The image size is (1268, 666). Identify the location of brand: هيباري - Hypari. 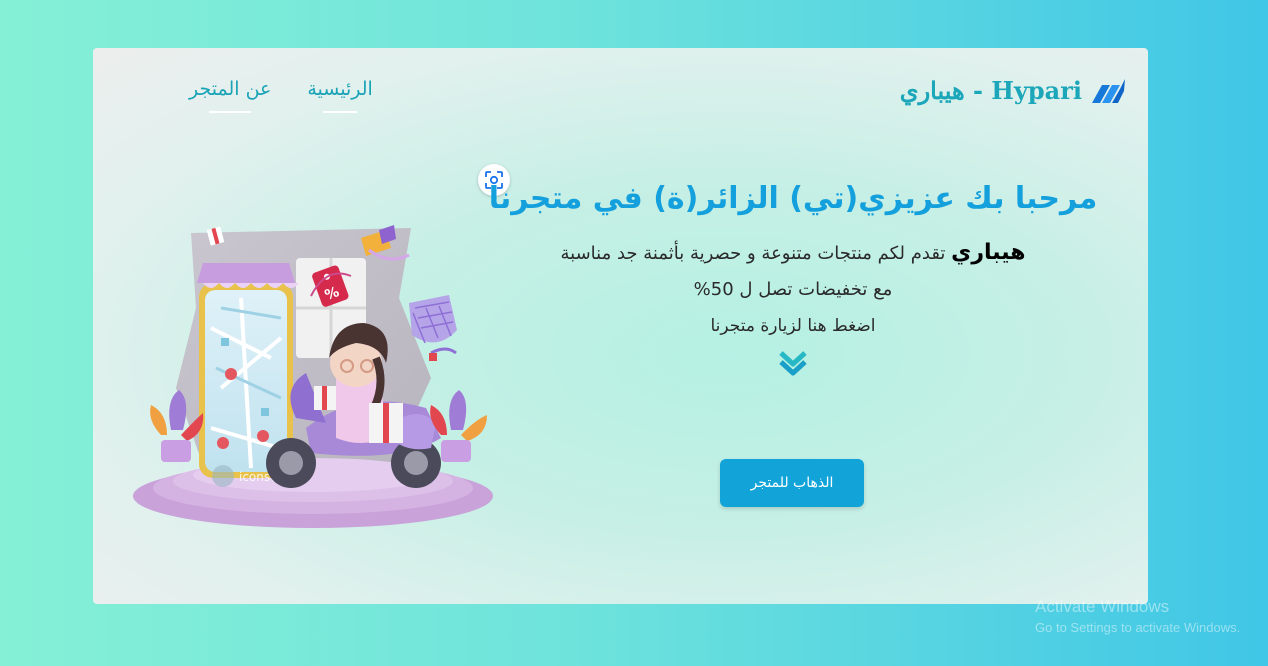
(1013, 90).